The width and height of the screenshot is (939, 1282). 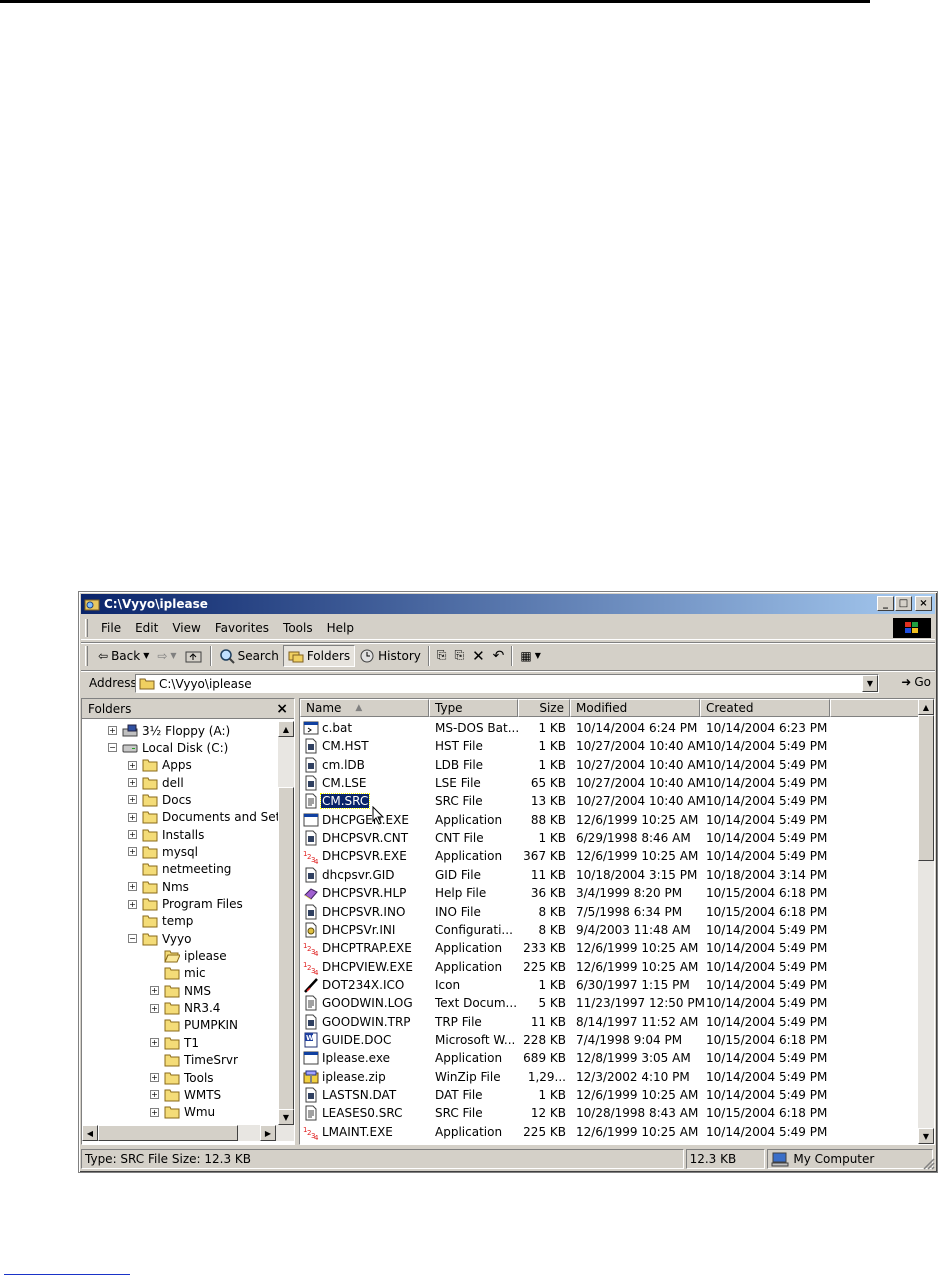 What do you see at coordinates (111, 628) in the screenshot?
I see `menu-file: File` at bounding box center [111, 628].